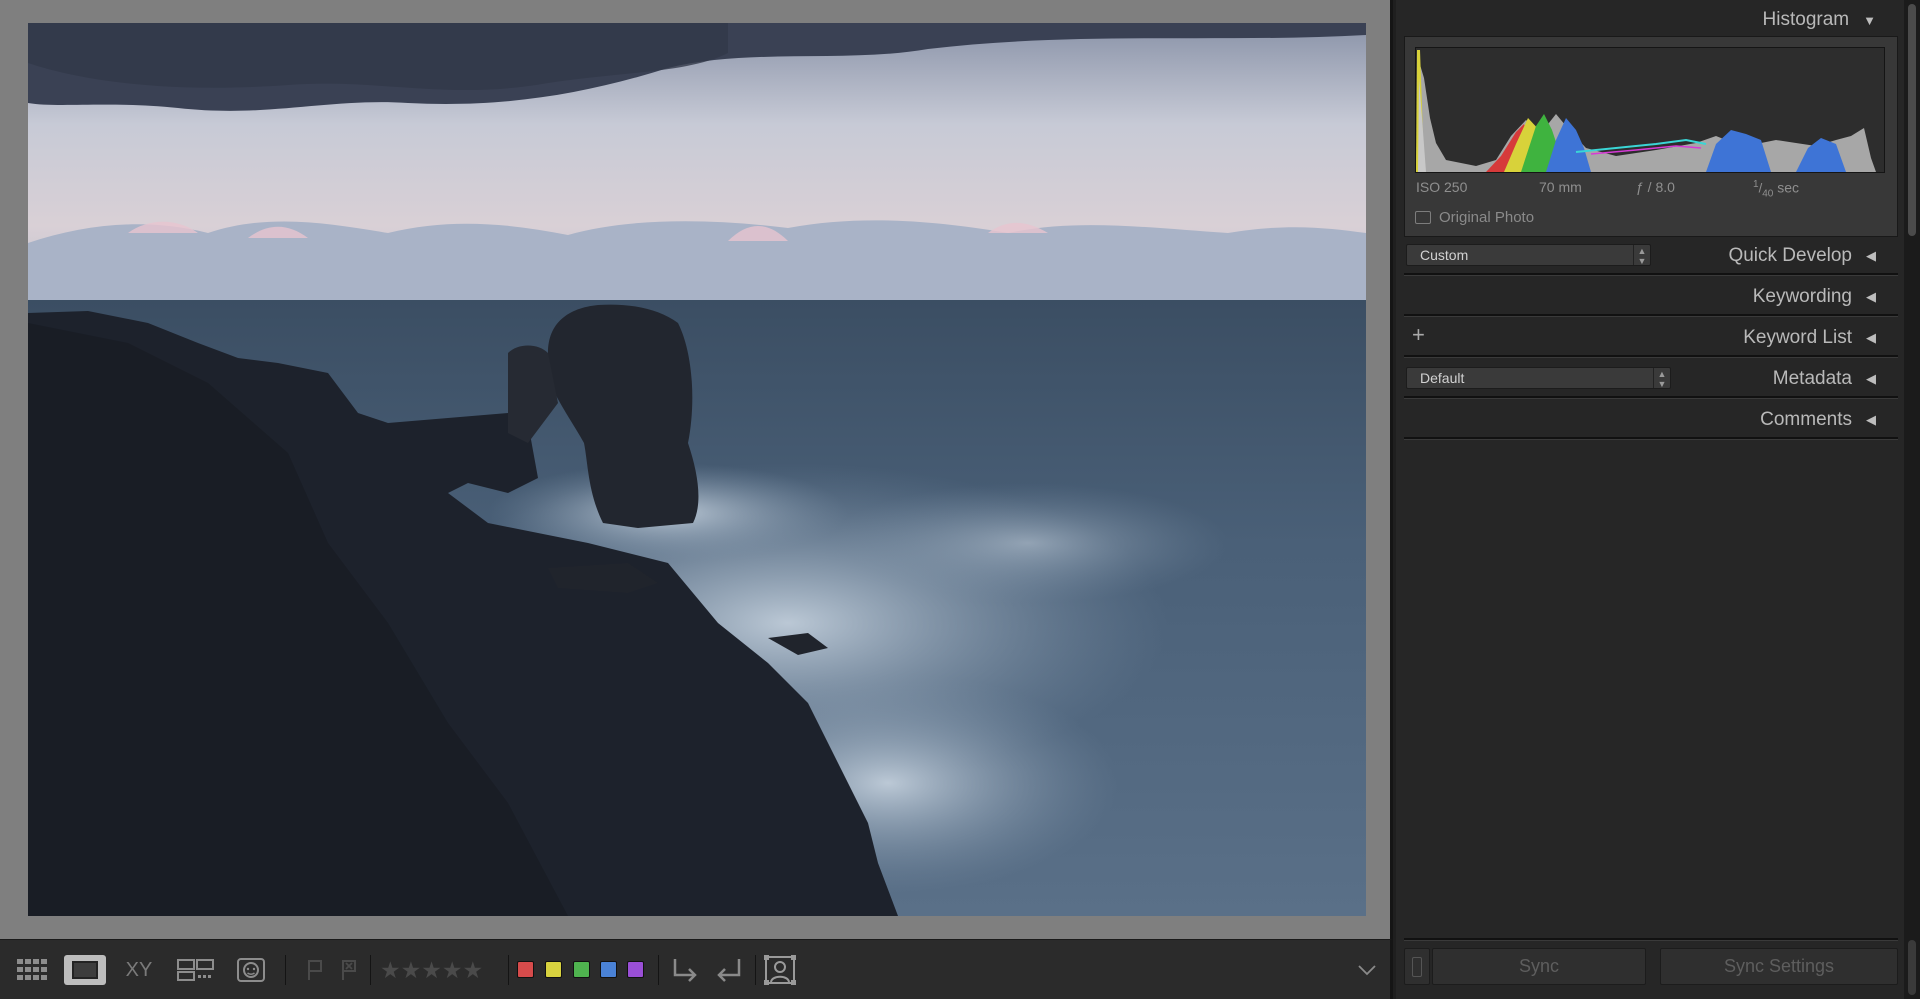  What do you see at coordinates (1655, 187) in the screenshot?
I see `aperture-value: ƒ / 8.0` at bounding box center [1655, 187].